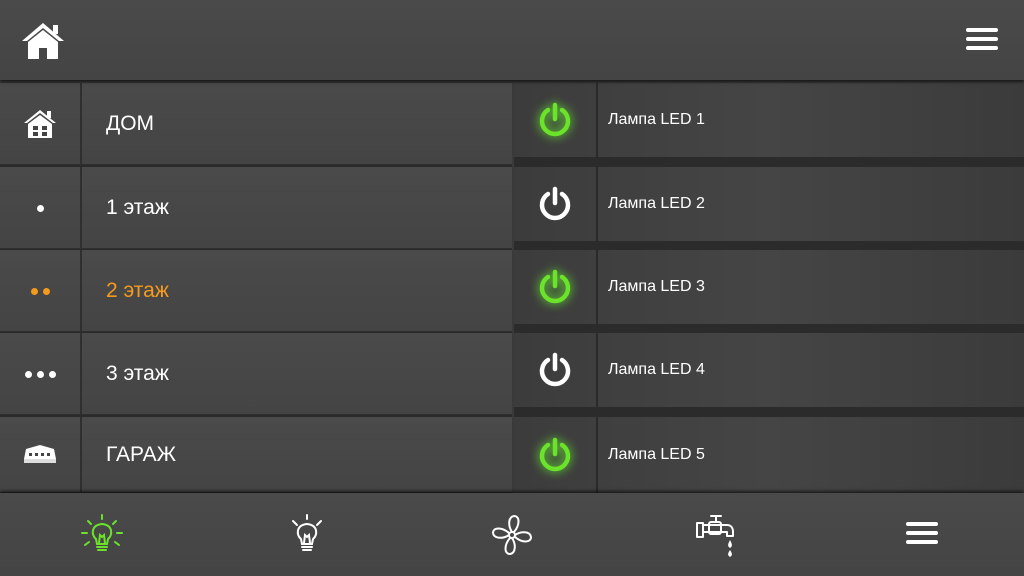 The image size is (1024, 576). Describe the element at coordinates (256, 208) in the screenshot. I see `sidebar-item-floor-1: 1 этаж` at that location.